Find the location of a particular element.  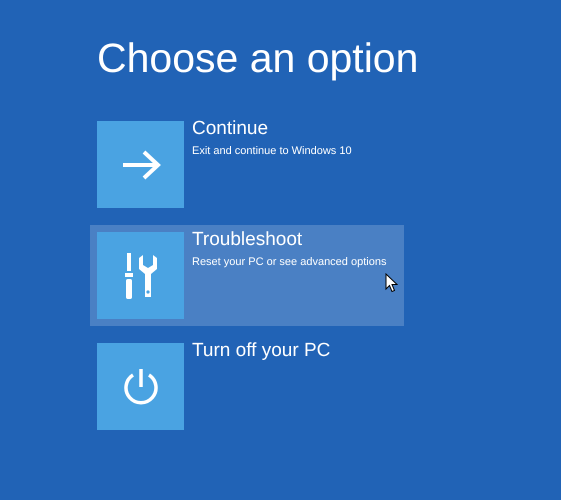

tools-icon is located at coordinates (140, 275).